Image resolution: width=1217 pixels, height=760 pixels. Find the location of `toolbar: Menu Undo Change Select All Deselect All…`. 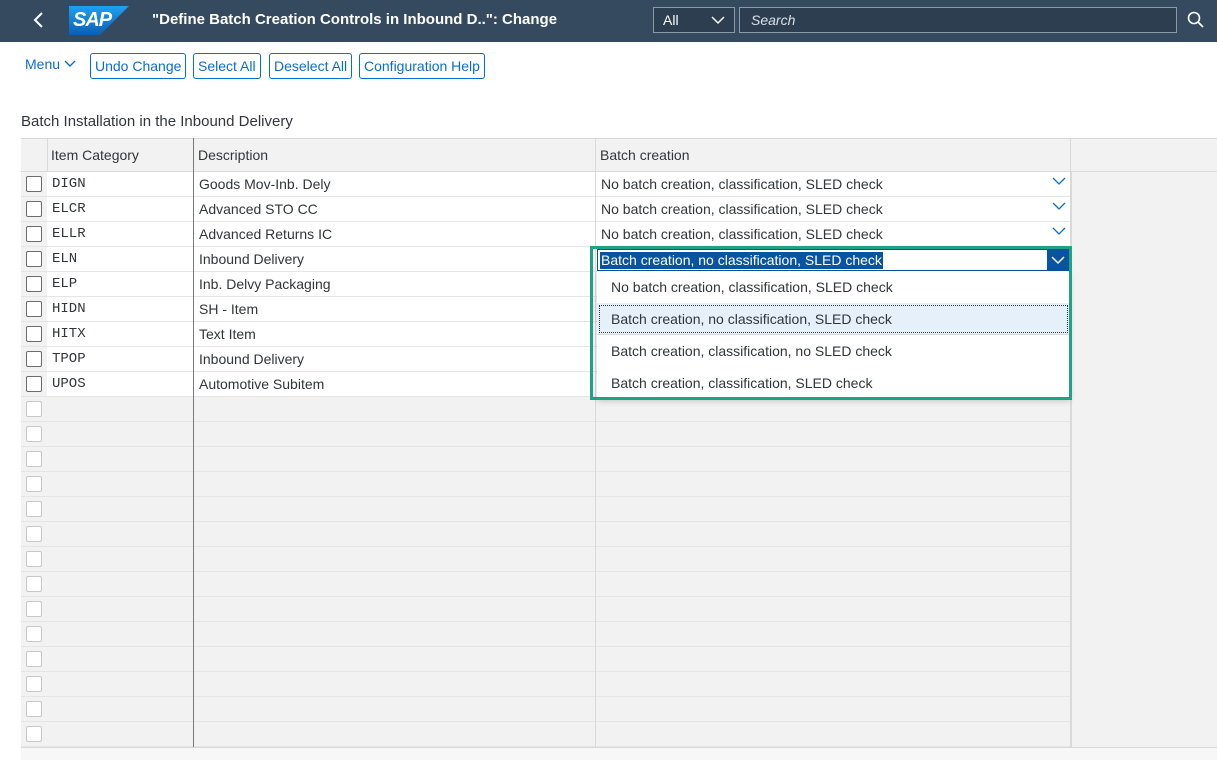

toolbar: Menu Undo Change Select All Deselect All… is located at coordinates (608, 66).